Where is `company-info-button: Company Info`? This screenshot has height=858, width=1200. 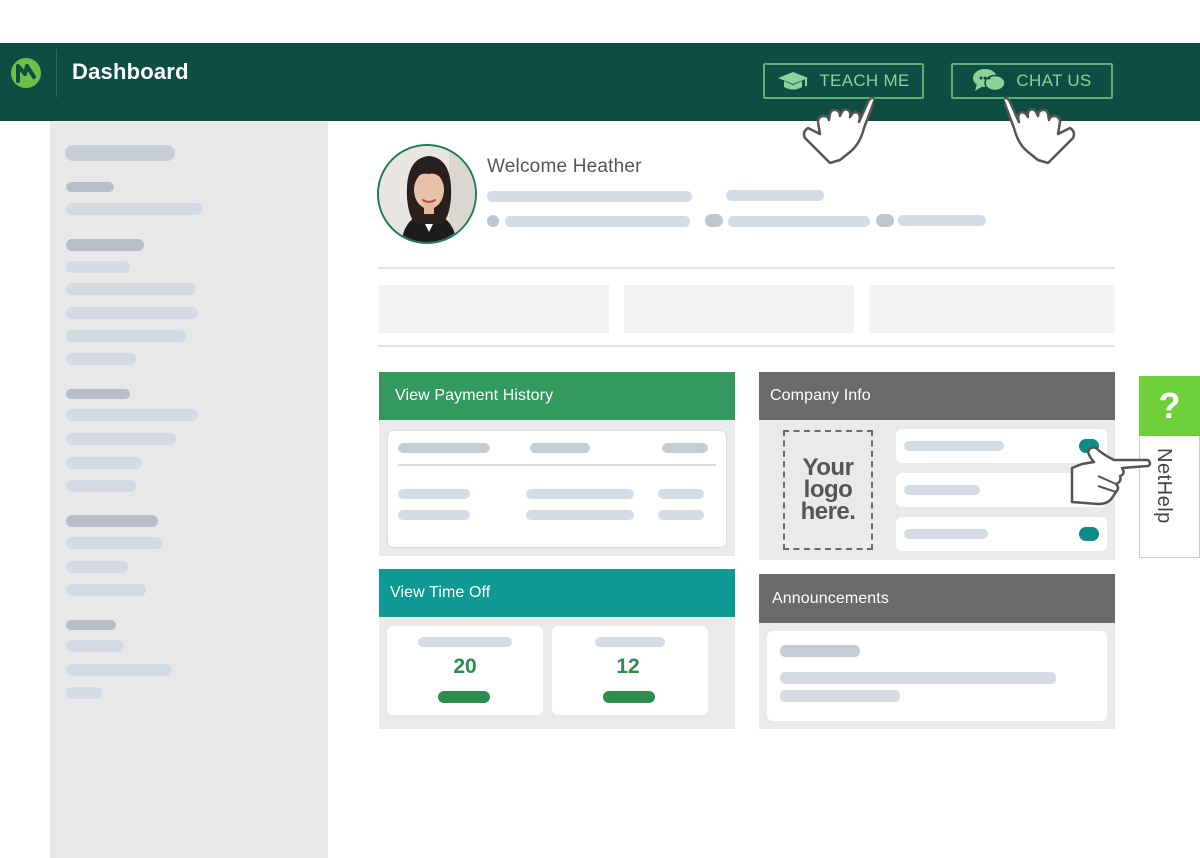 company-info-button: Company Info is located at coordinates (937, 396).